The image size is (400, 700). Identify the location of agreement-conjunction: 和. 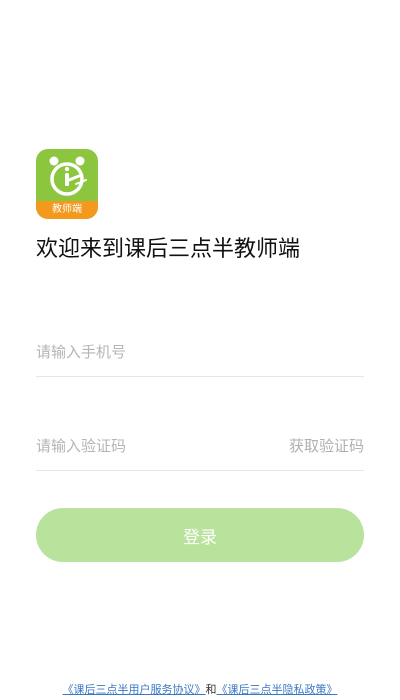
(211, 689).